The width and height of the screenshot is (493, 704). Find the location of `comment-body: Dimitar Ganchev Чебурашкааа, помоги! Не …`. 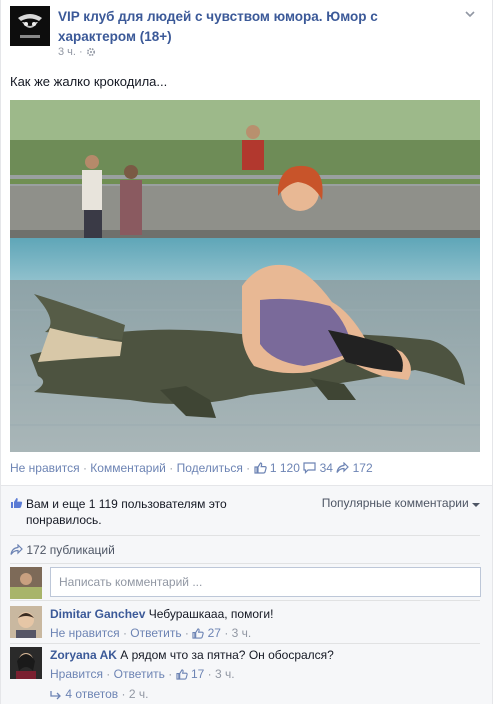

comment-body: Dimitar Ganchev Чебурашкааа, помоги! Не … is located at coordinates (265, 624).